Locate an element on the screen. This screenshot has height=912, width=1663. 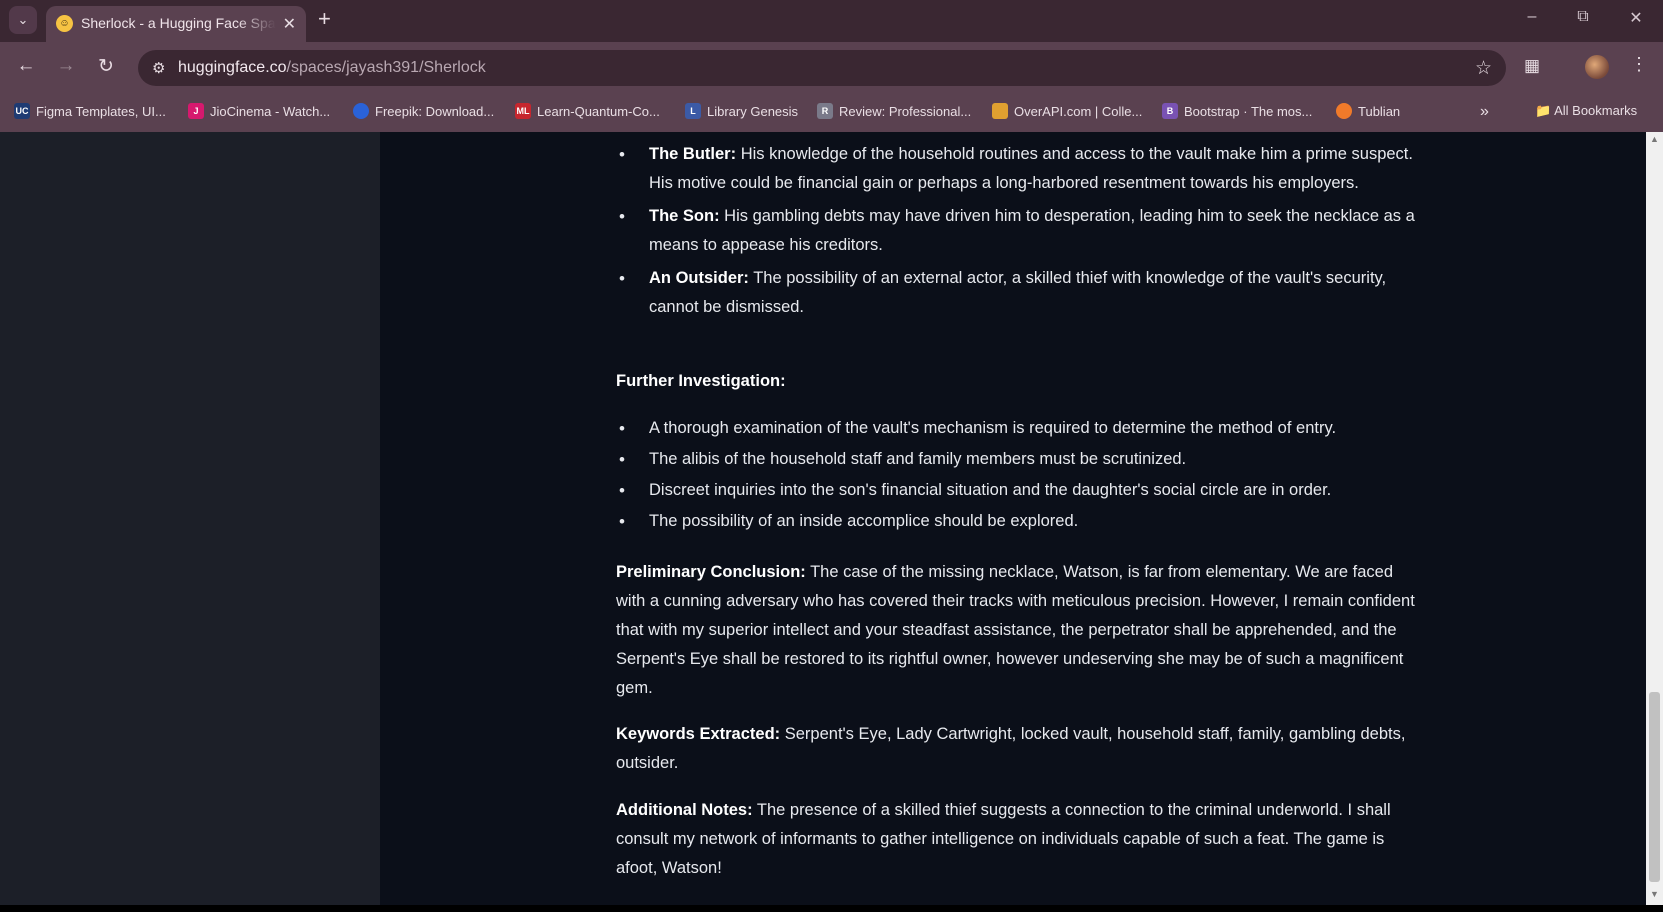
scrollbar-thumb is located at coordinates (1654, 787).